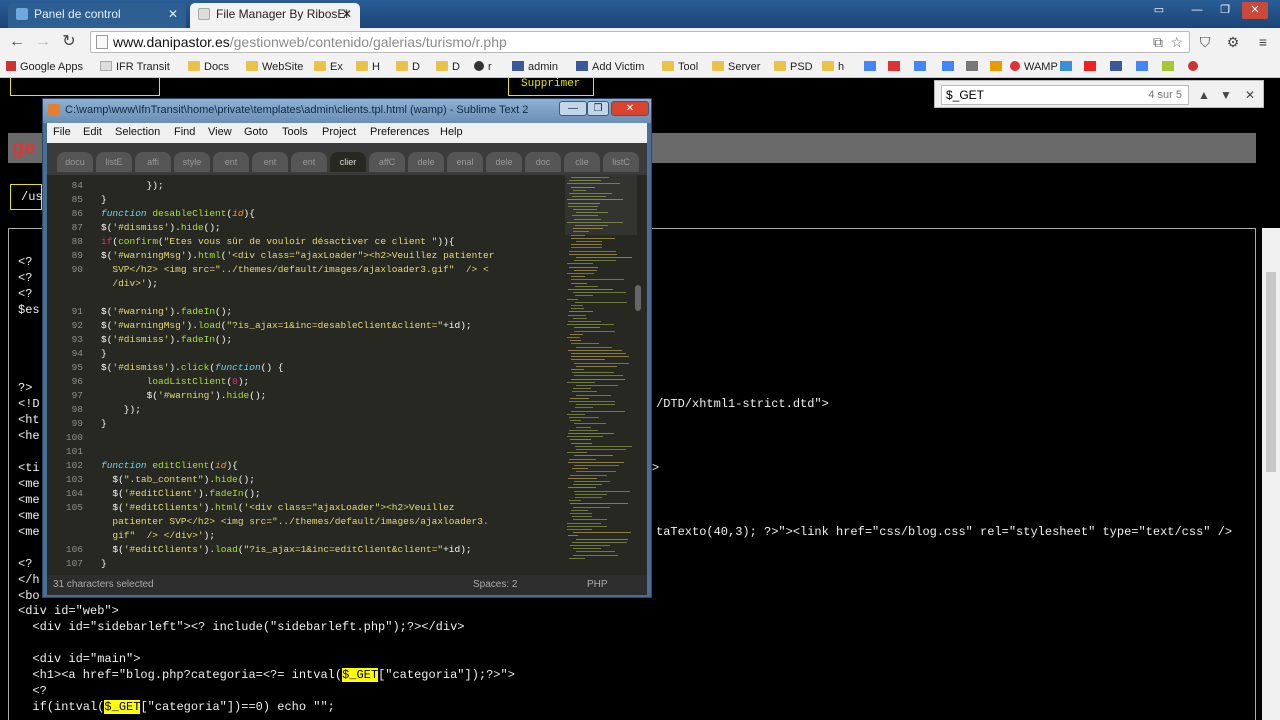  Describe the element at coordinates (621, 162) in the screenshot. I see `editor-tab: listC` at that location.